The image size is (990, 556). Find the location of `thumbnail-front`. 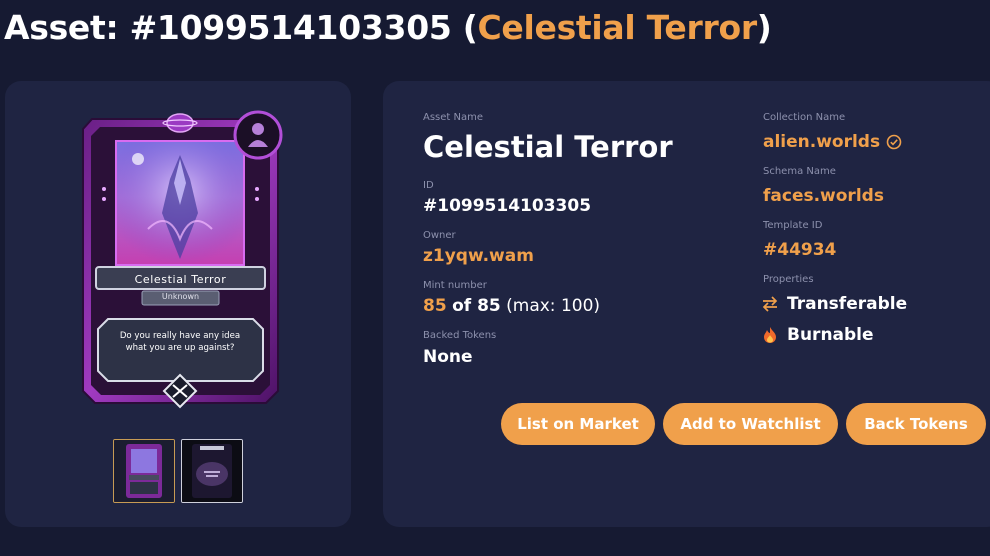

thumbnail-front is located at coordinates (144, 471).